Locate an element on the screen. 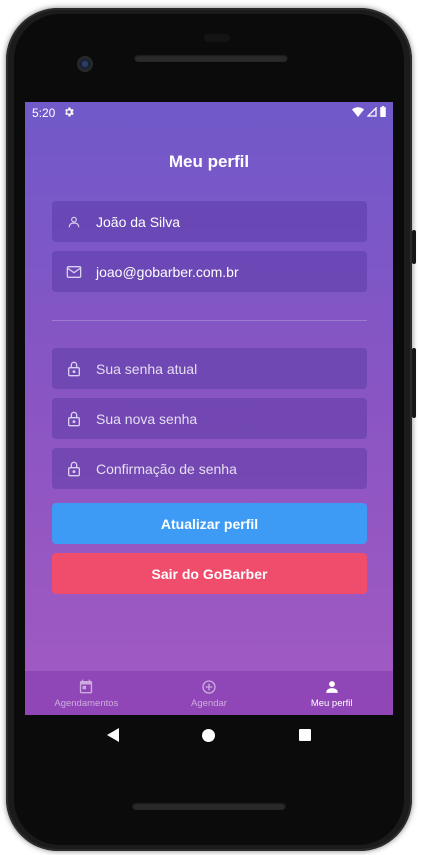  name-value: João da Silva is located at coordinates (138, 222).